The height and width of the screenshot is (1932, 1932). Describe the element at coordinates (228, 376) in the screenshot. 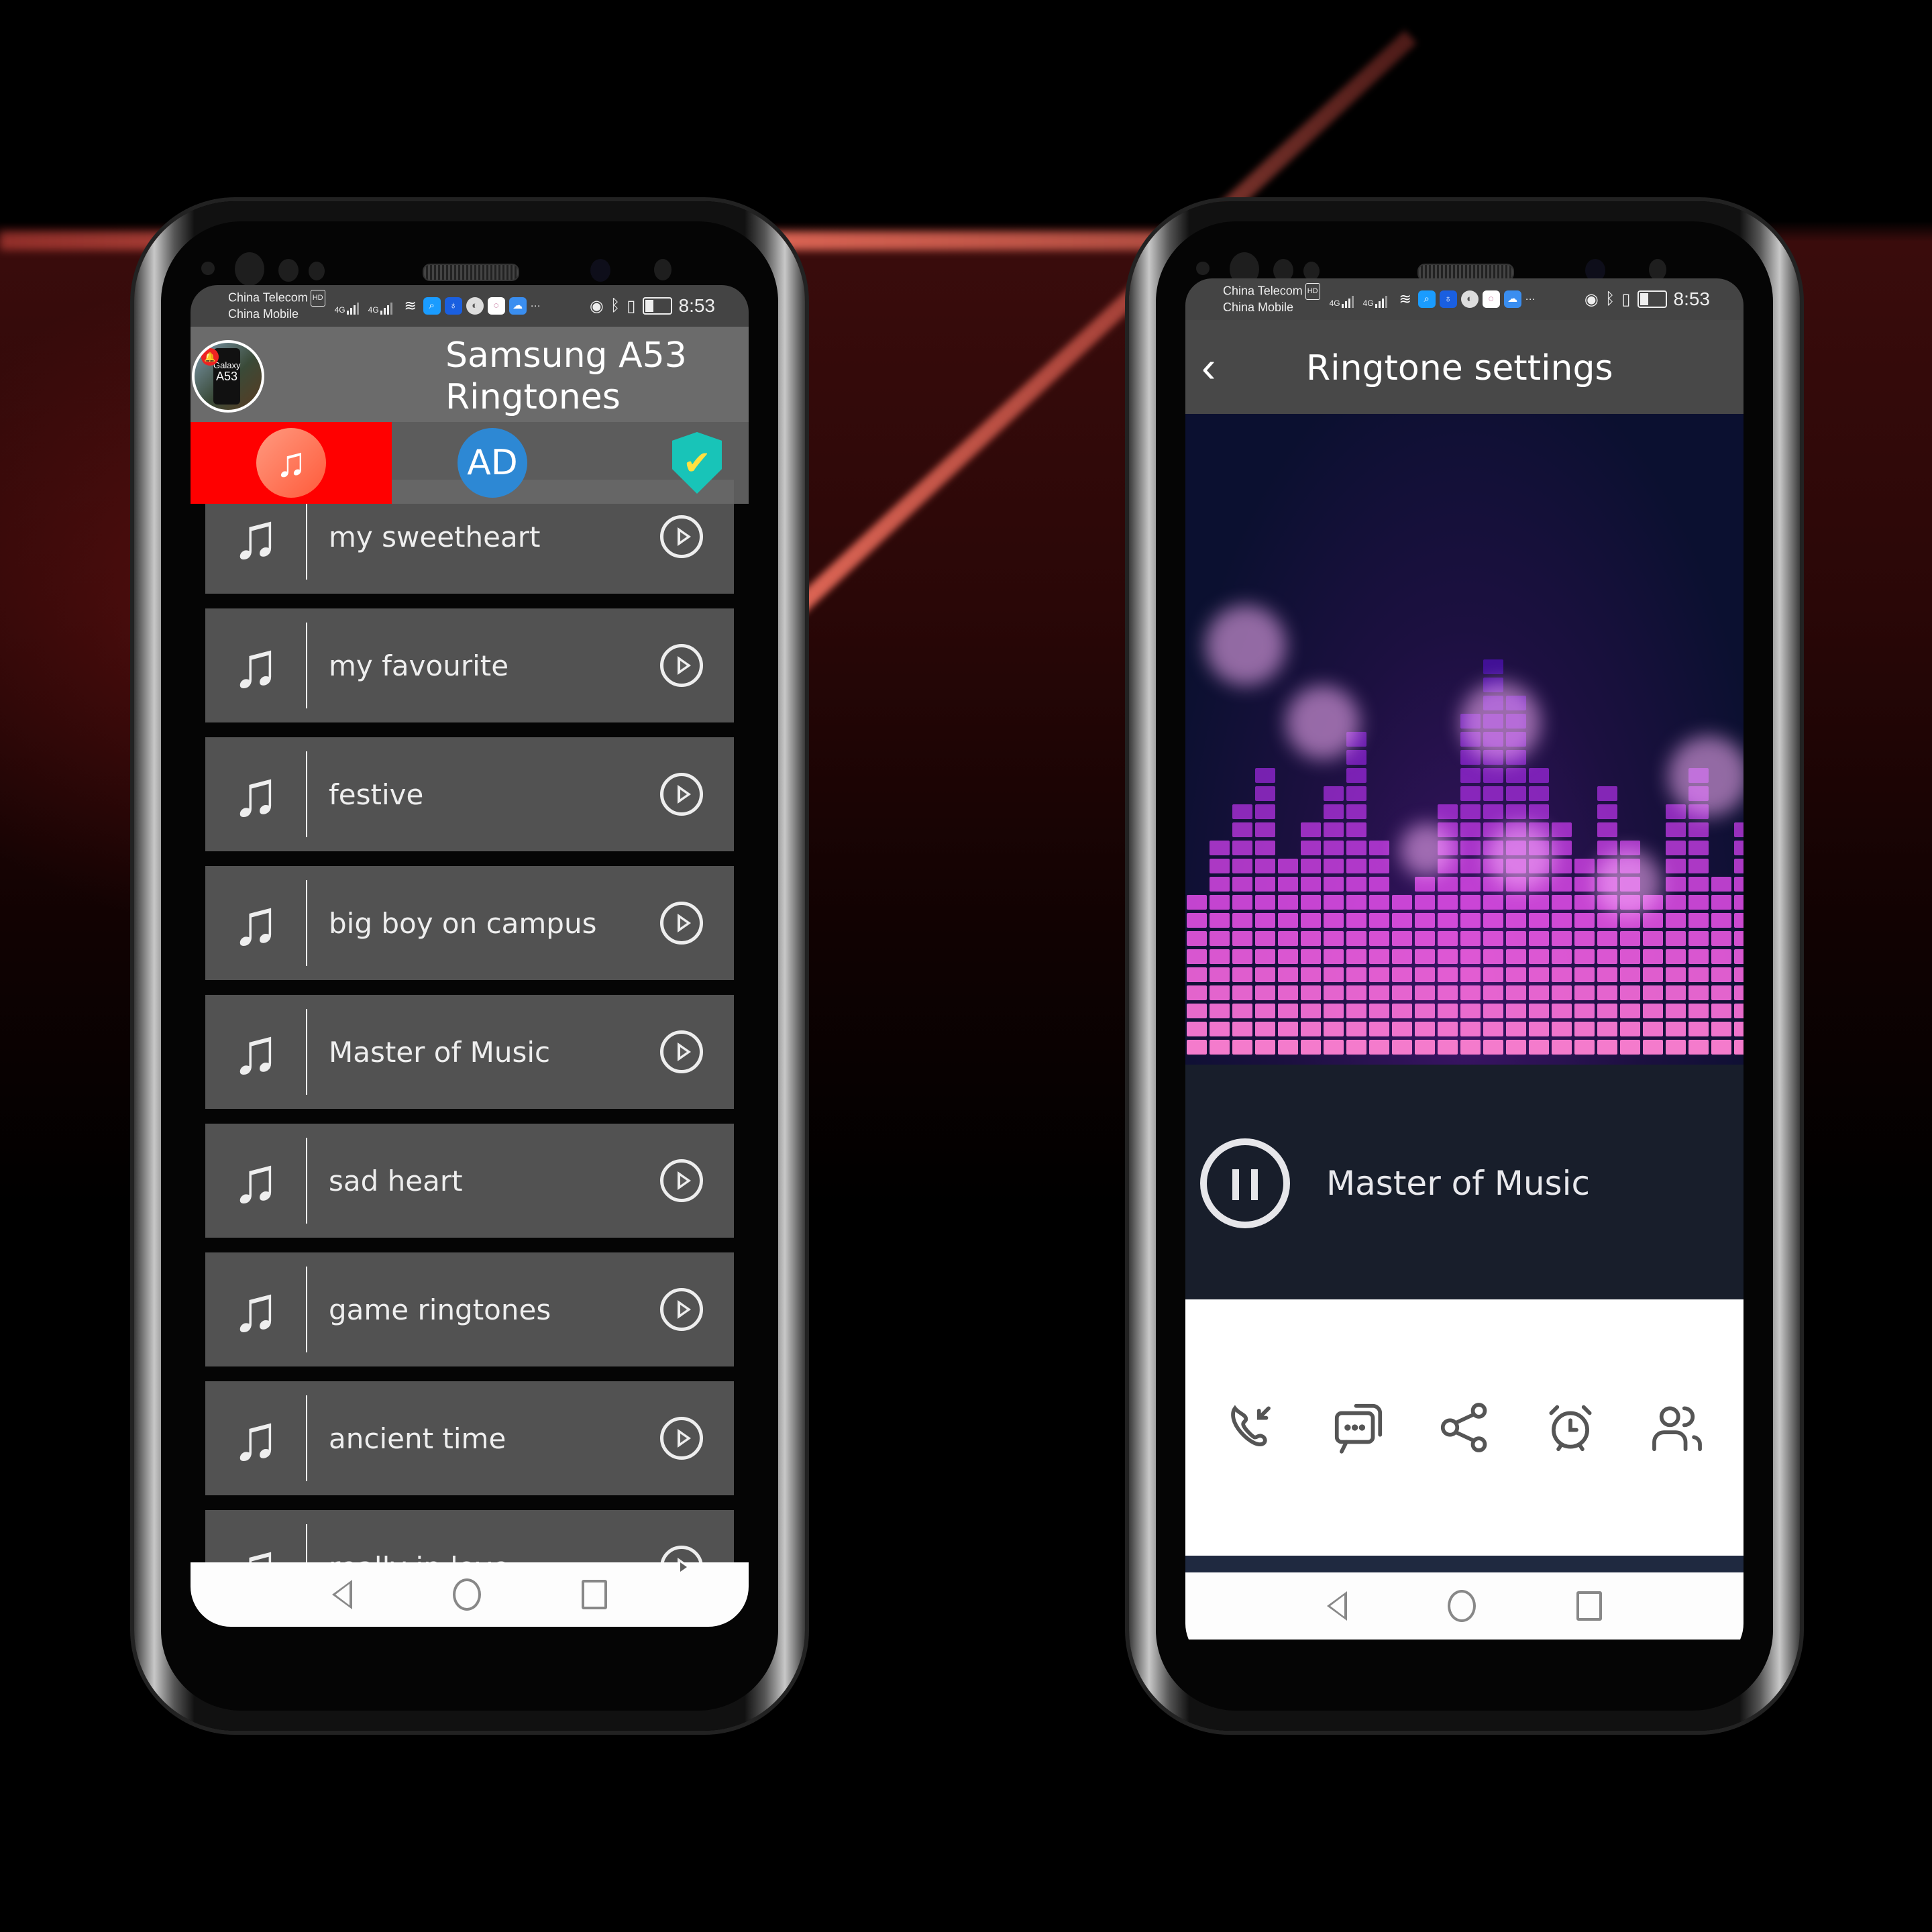

I see `app-logo: Galaxy A53 🔔` at that location.